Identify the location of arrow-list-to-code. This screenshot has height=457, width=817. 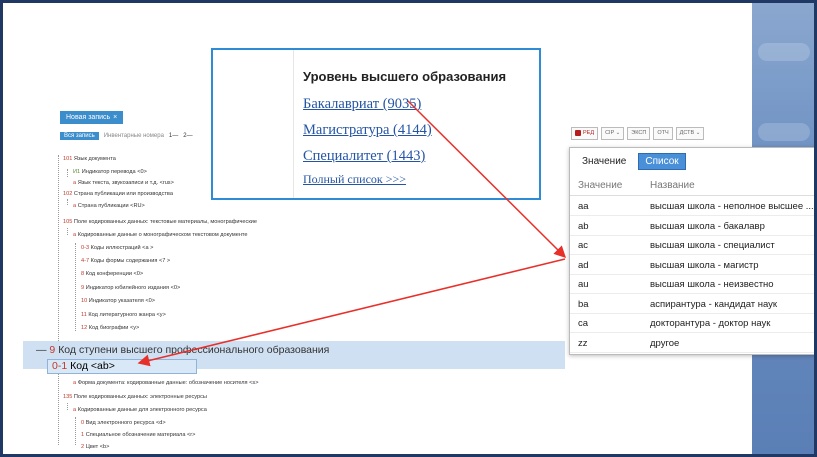
(351, 312).